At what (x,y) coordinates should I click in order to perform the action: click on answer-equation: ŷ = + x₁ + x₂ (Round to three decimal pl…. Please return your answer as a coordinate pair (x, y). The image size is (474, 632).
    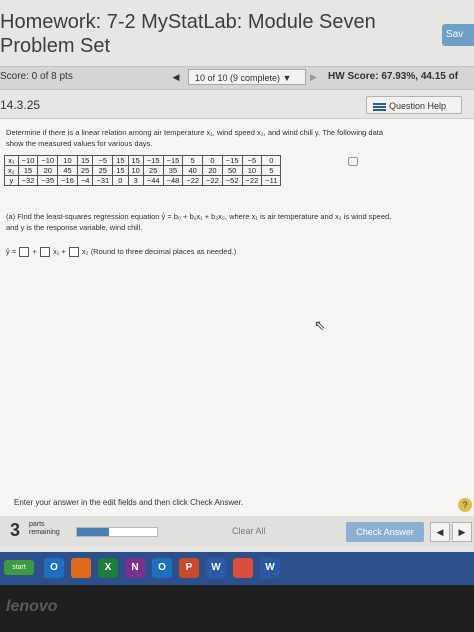
    Looking at the image, I should click on (121, 252).